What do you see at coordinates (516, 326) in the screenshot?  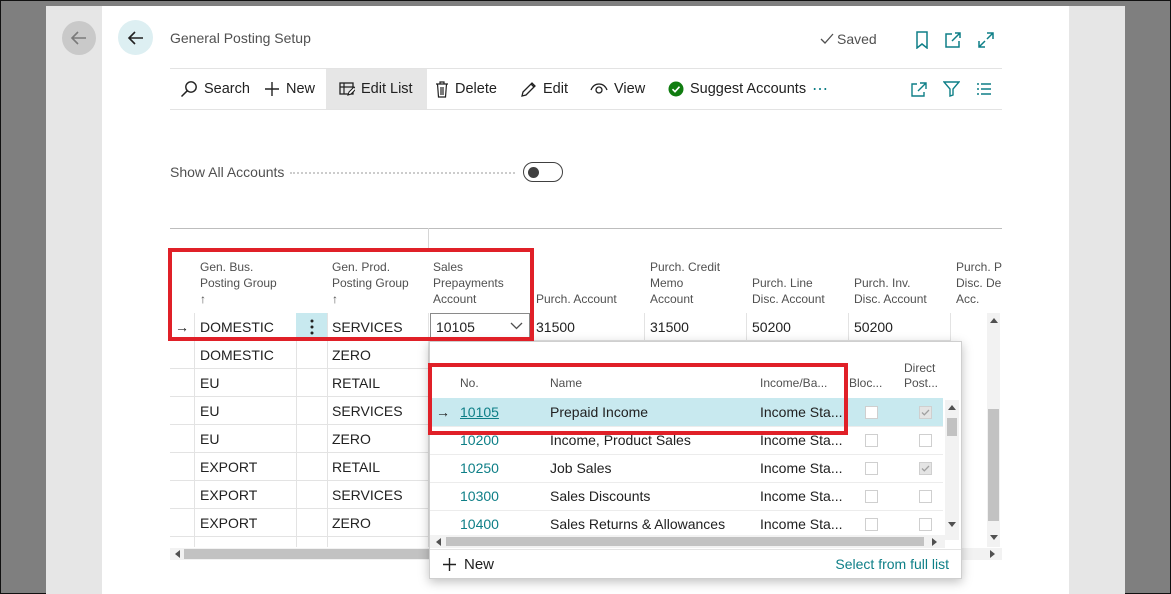 I see `chevron-down-icon` at bounding box center [516, 326].